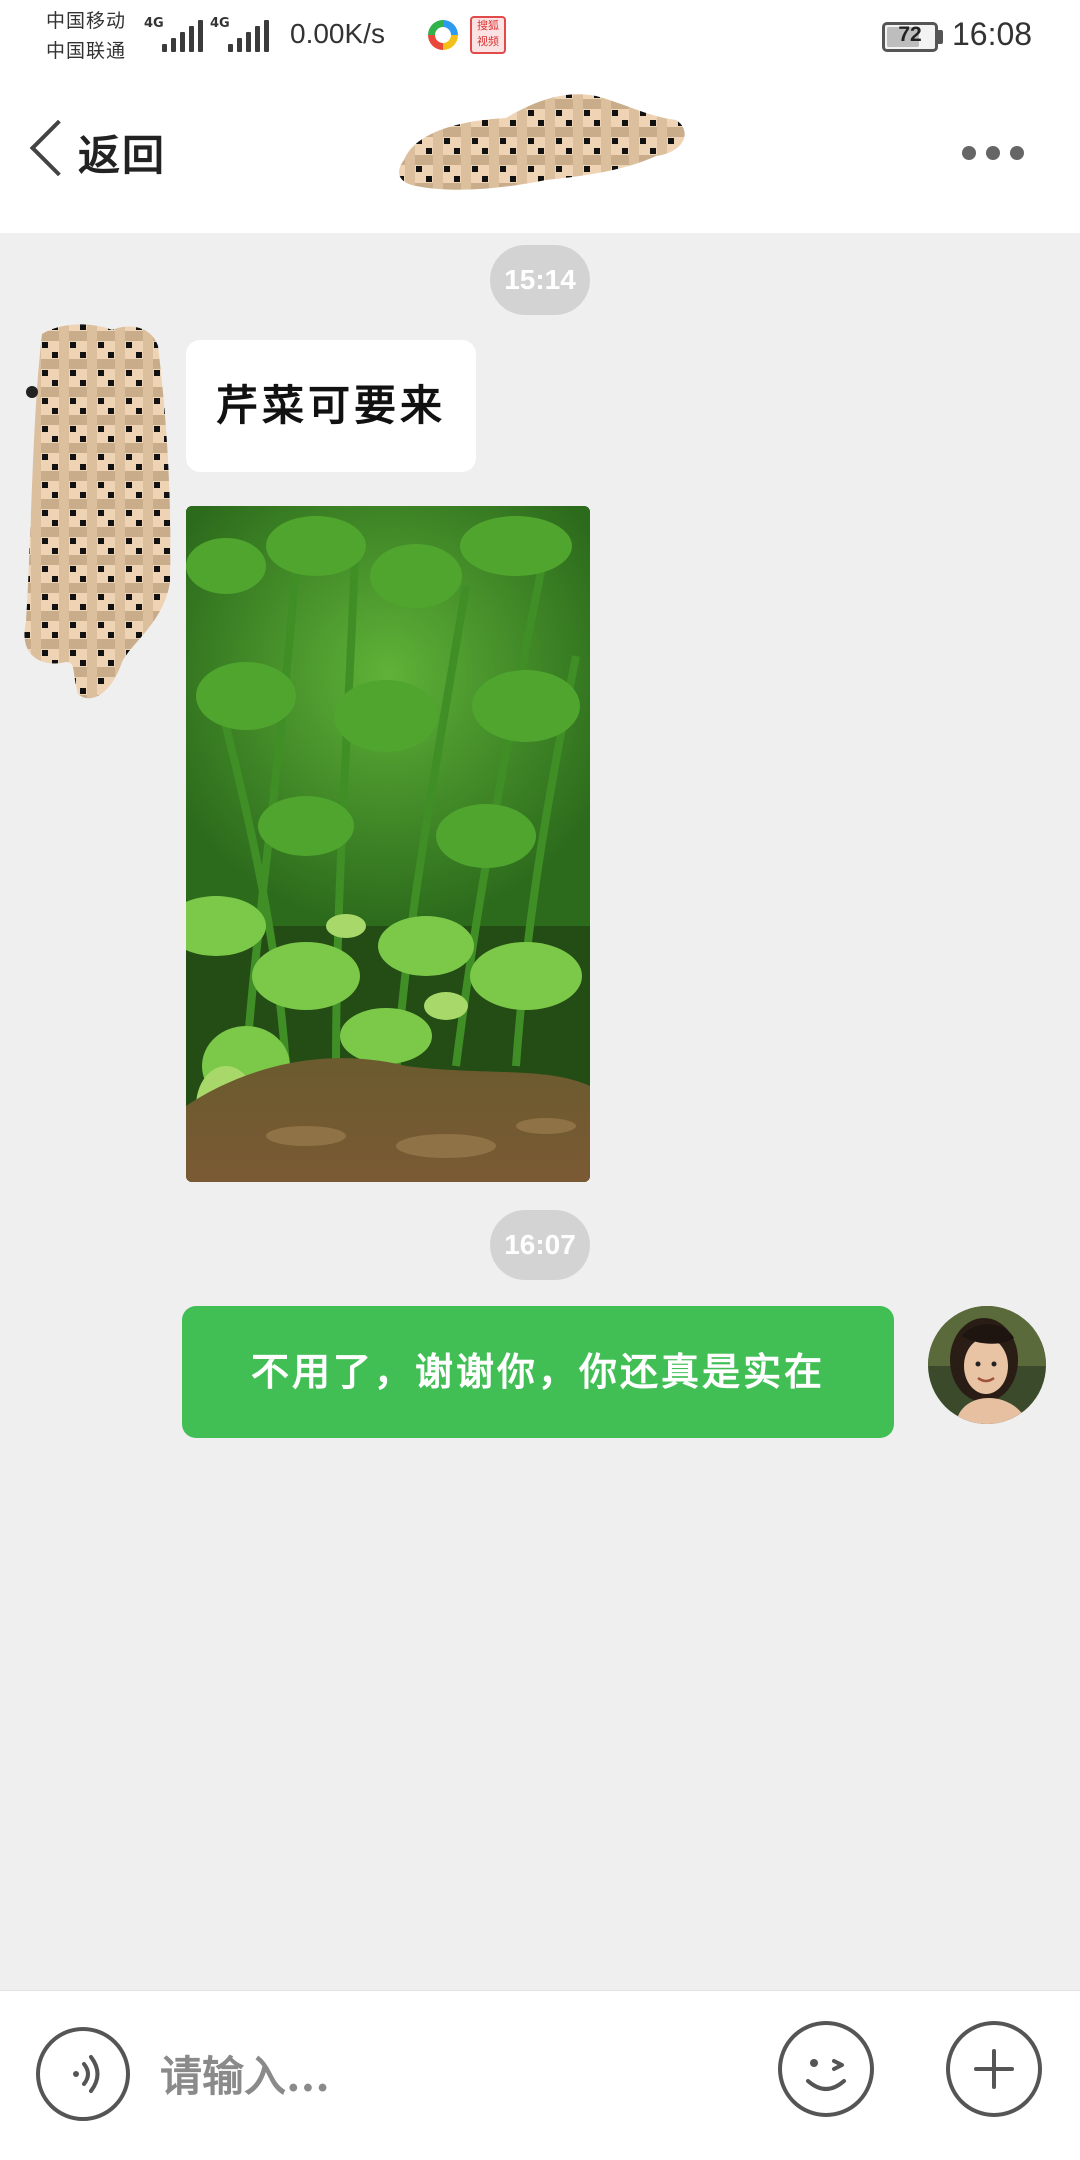  Describe the element at coordinates (540, 1245) in the screenshot. I see `timestamp-pill: 16:07` at that location.